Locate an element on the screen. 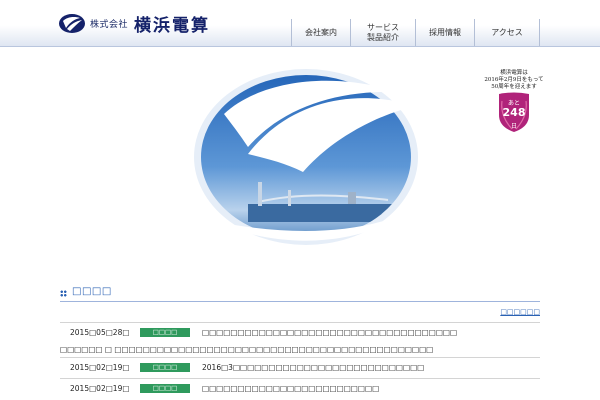  nav-label: サービス 製品紹介 is located at coordinates (383, 32).